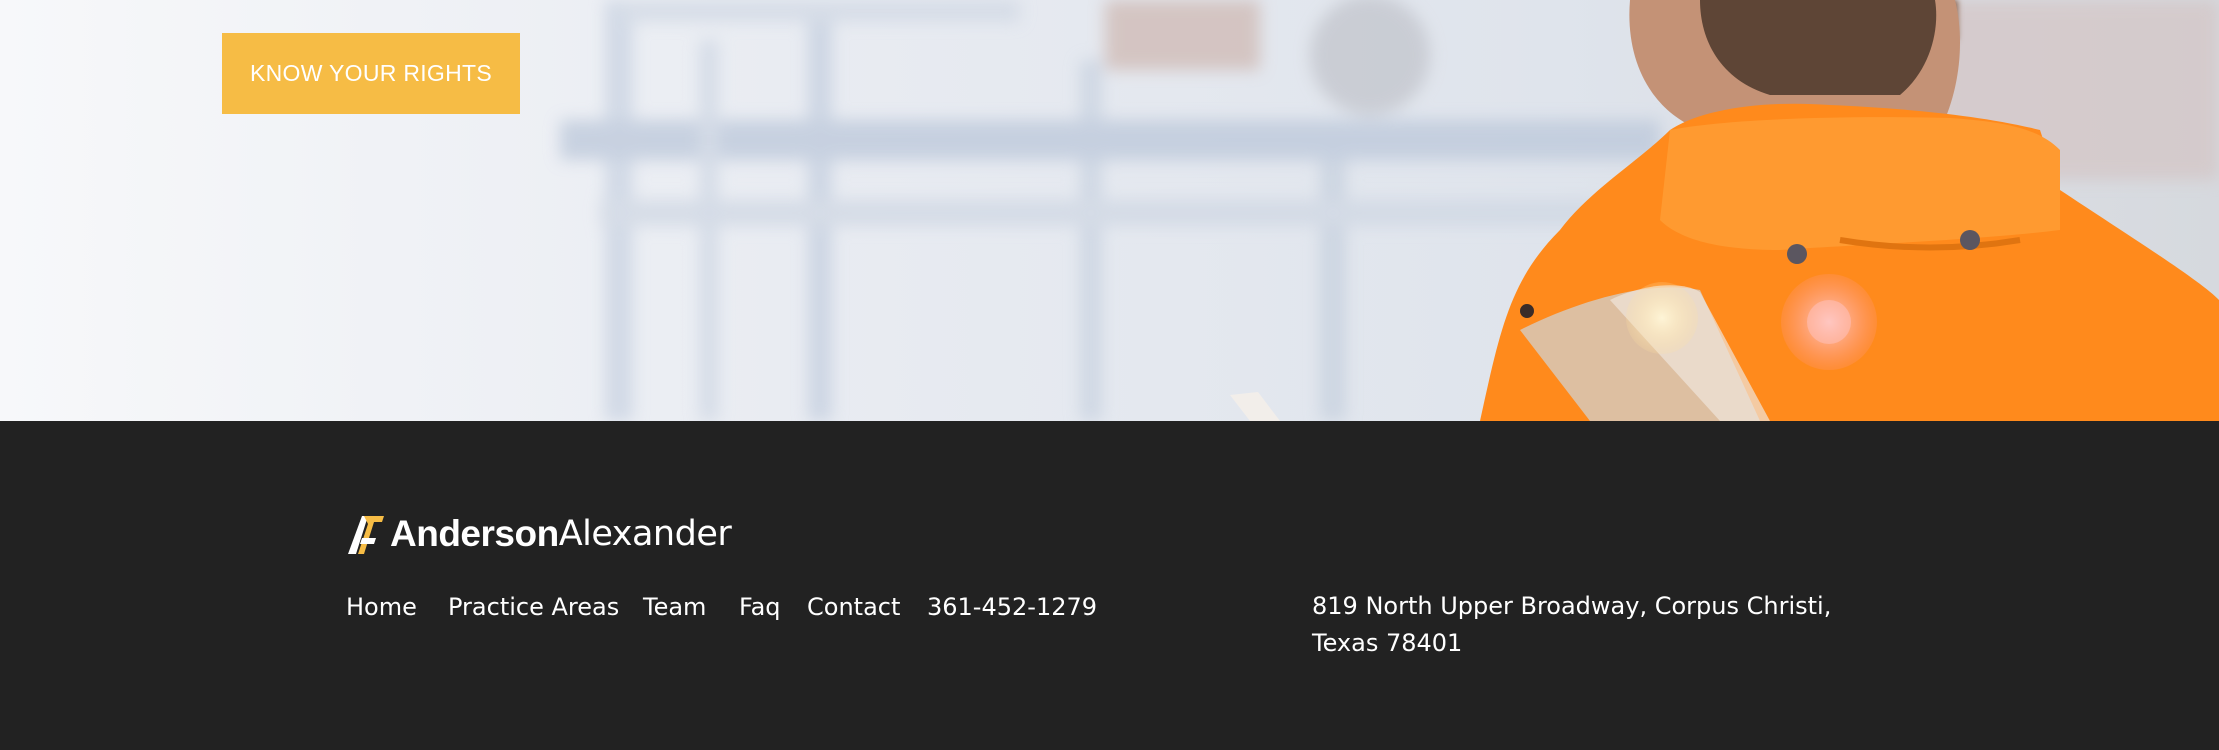 This screenshot has width=2219, height=750. Describe the element at coordinates (366, 535) in the screenshot. I see `brand-logo-icon` at that location.